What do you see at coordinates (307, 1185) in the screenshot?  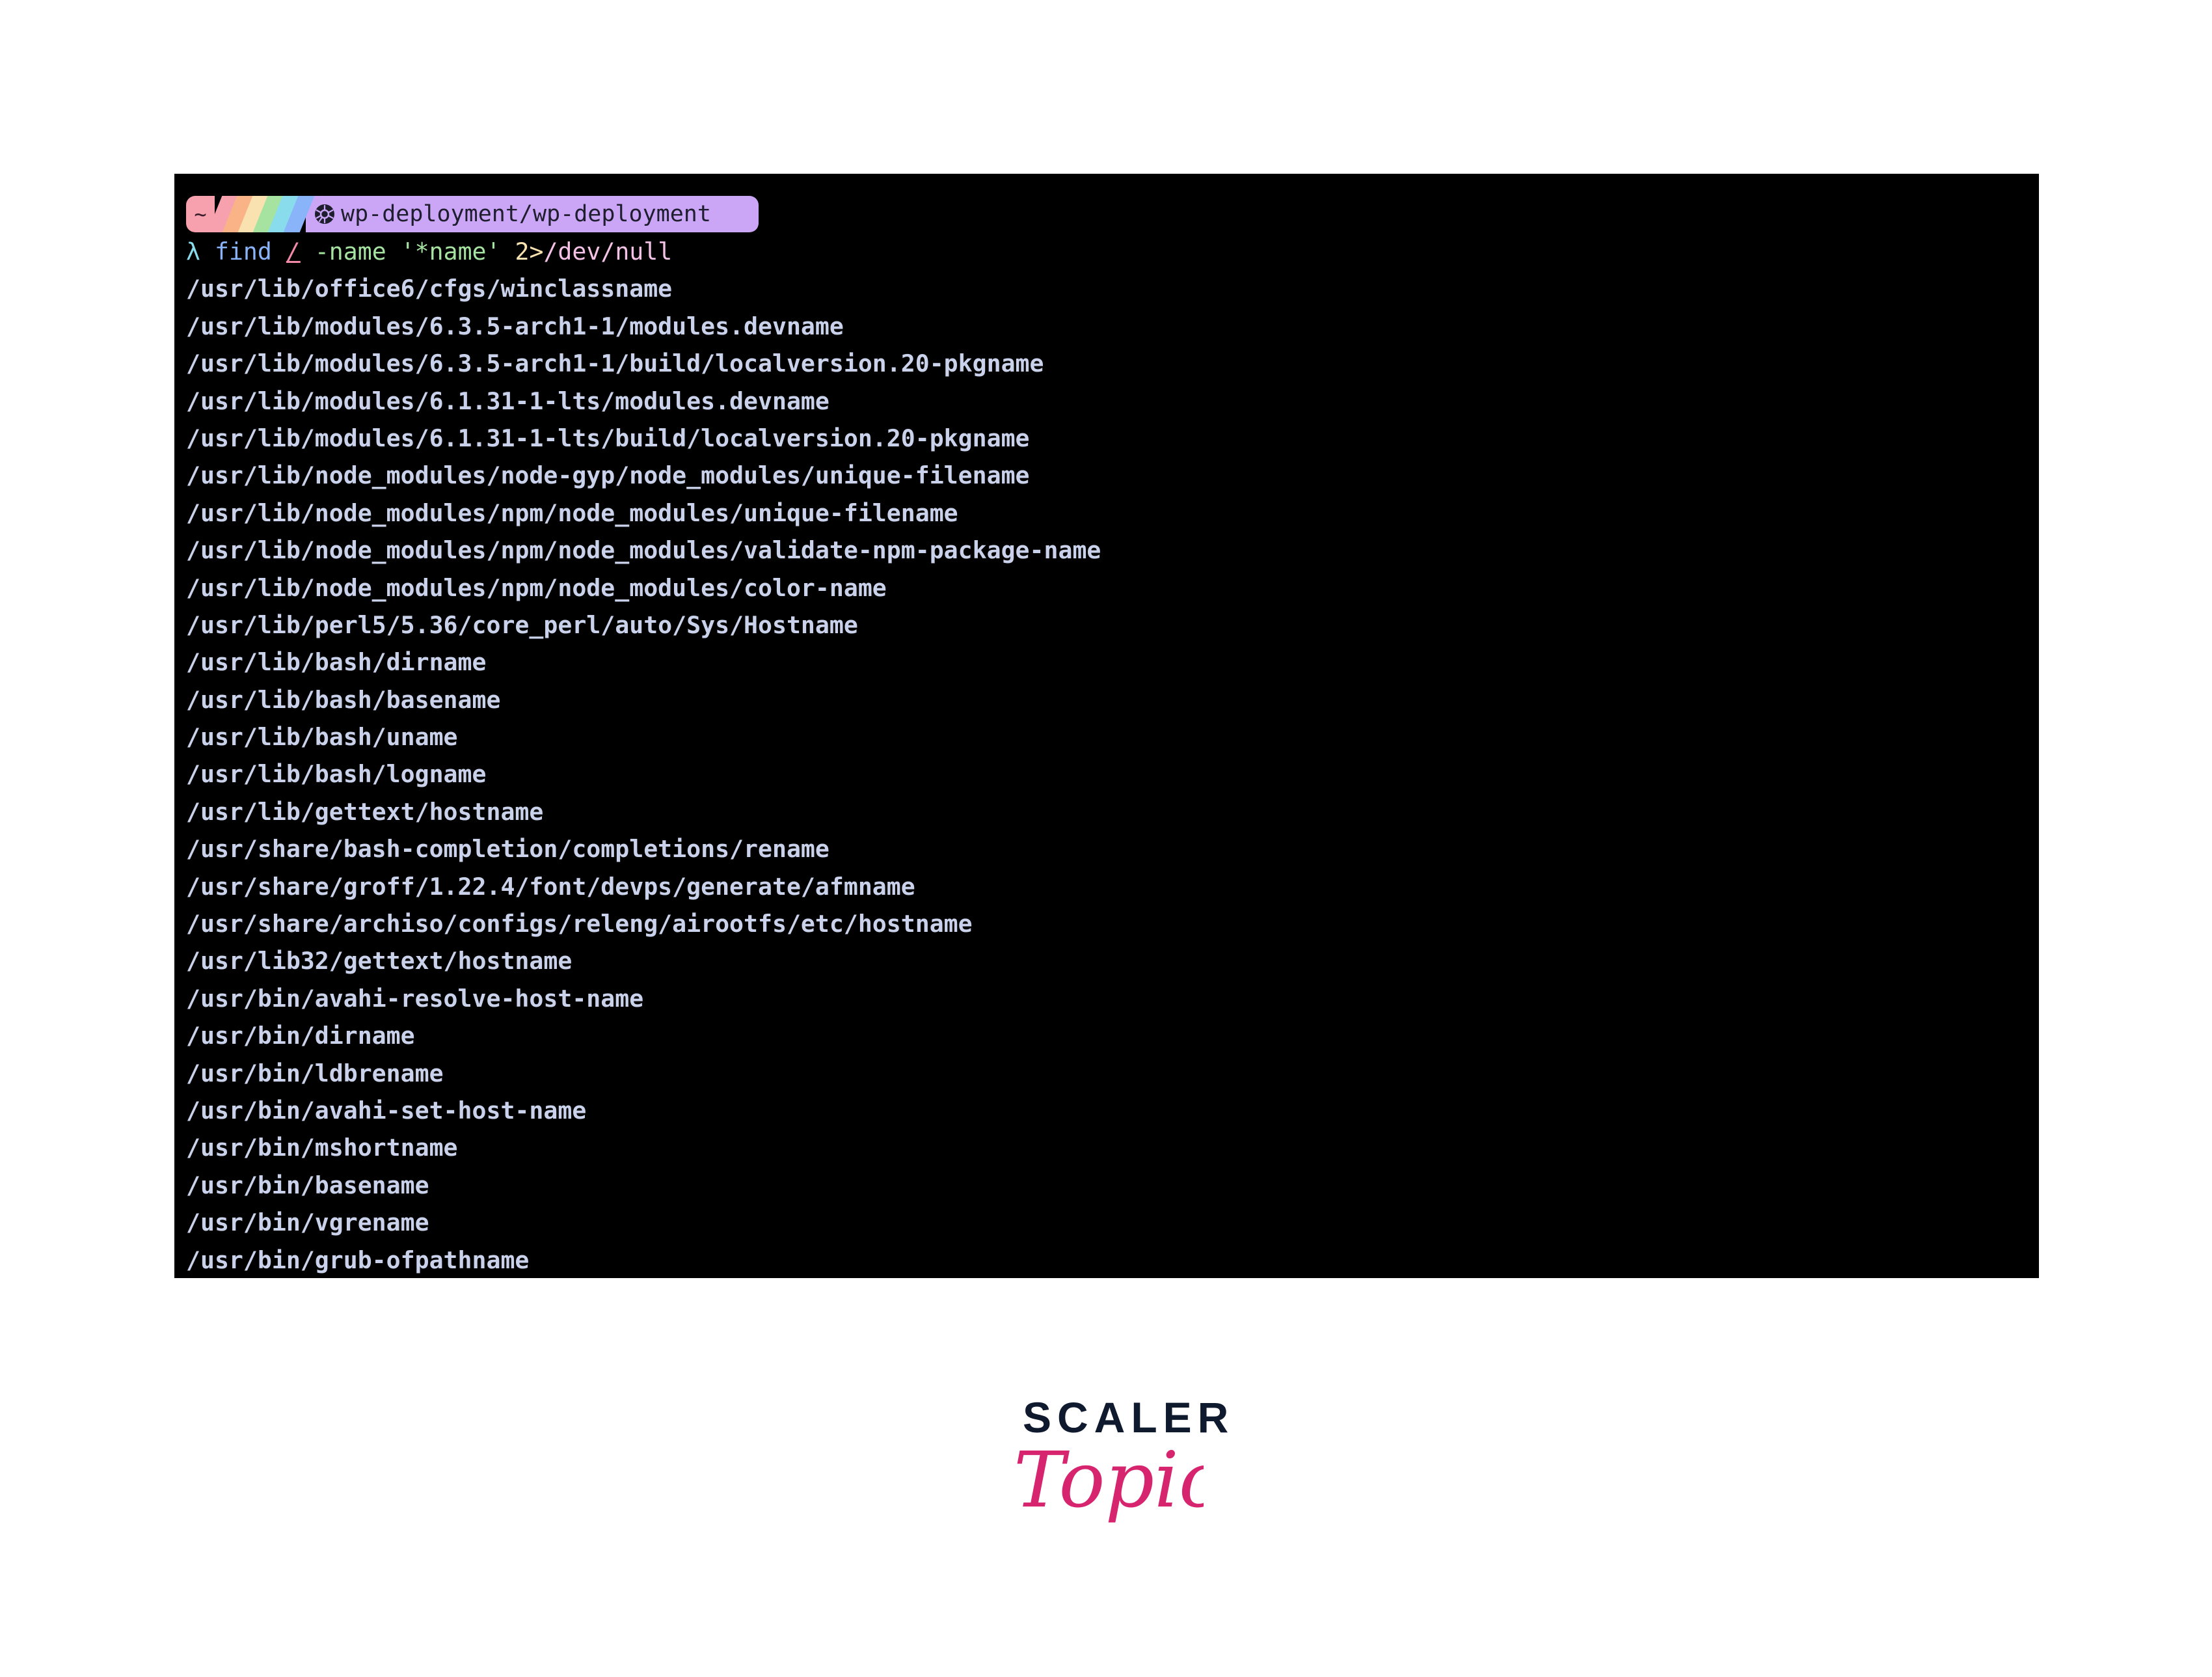 I see `output-line: /usr/bin/basename` at bounding box center [307, 1185].